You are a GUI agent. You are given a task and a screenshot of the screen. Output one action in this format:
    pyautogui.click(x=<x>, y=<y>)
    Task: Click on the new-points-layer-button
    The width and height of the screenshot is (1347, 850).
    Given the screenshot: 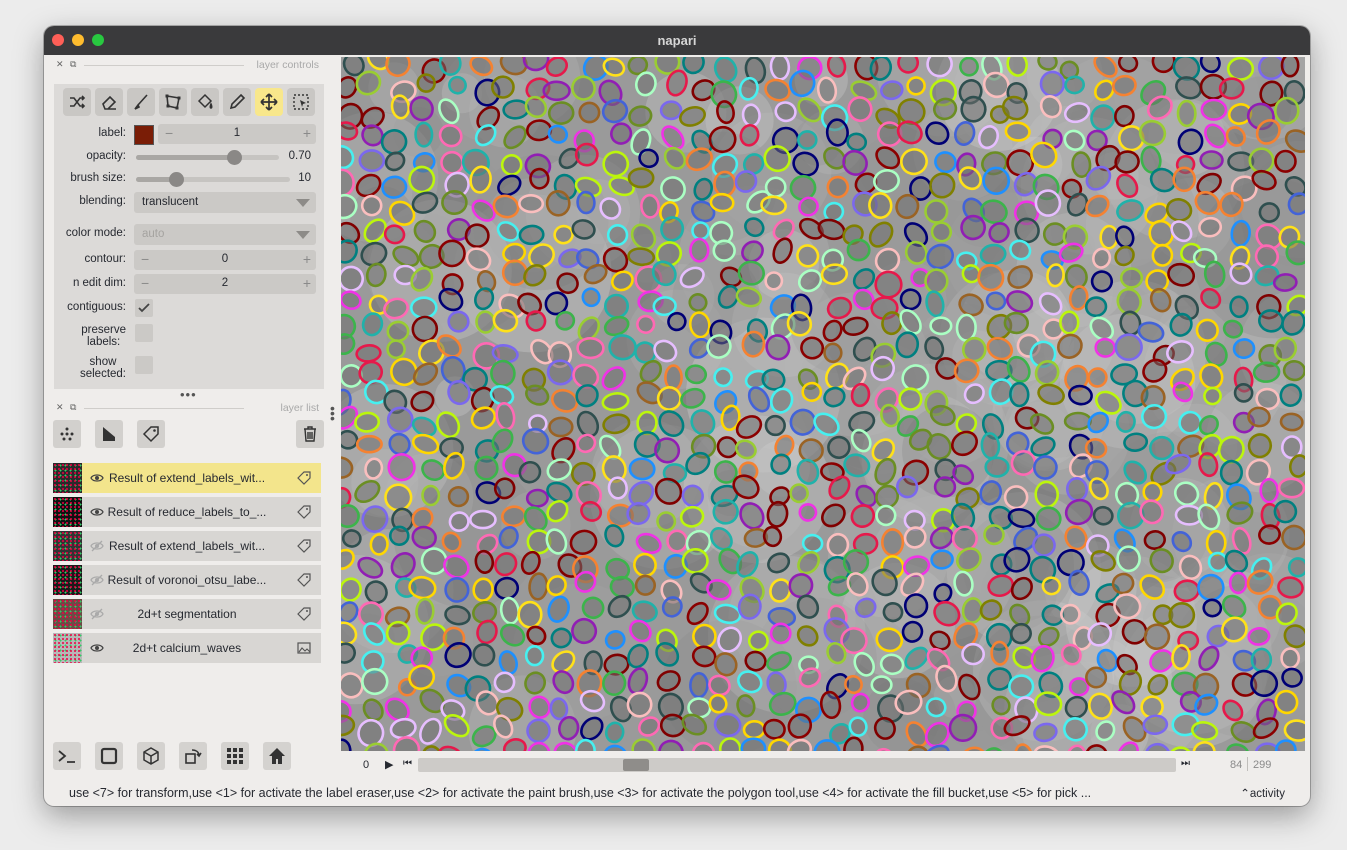 What is the action you would take?
    pyautogui.click(x=67, y=434)
    